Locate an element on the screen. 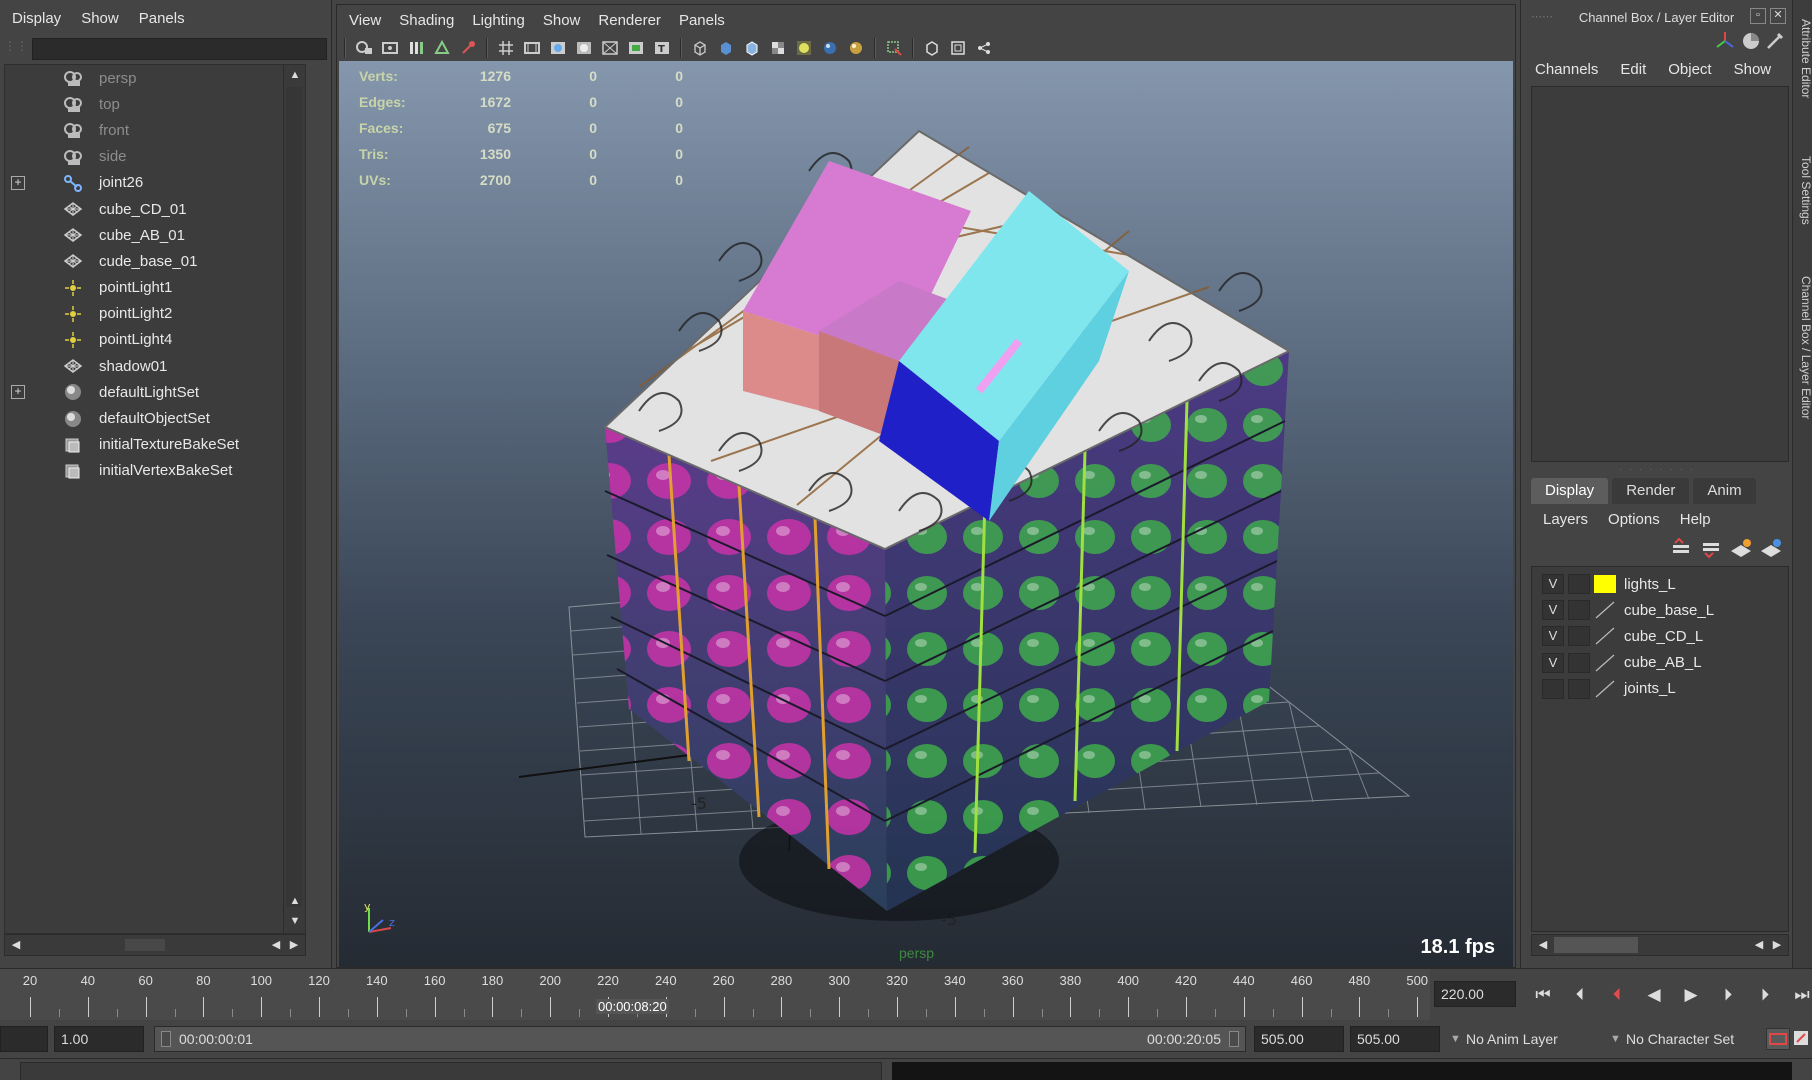  wireframe-icon is located at coordinates (700, 48).